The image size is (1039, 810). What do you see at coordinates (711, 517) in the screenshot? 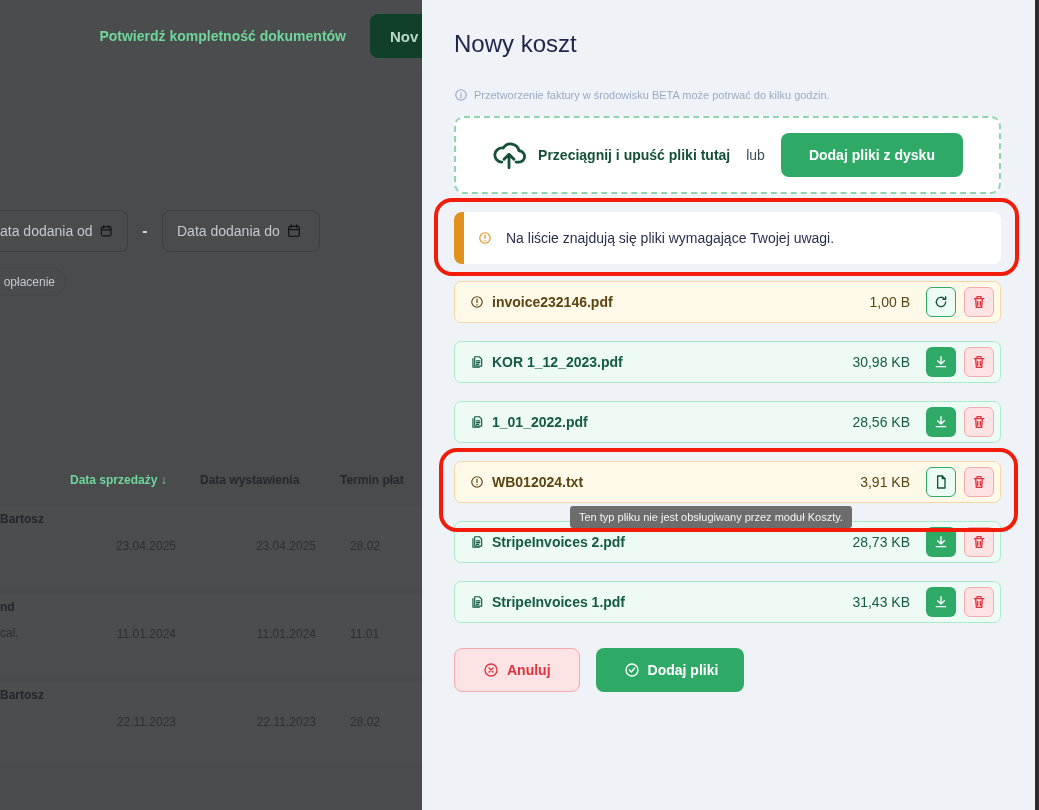
I see `tooltip: Ten typ pliku nie jest obsługiwany przez moduł Koszty.` at bounding box center [711, 517].